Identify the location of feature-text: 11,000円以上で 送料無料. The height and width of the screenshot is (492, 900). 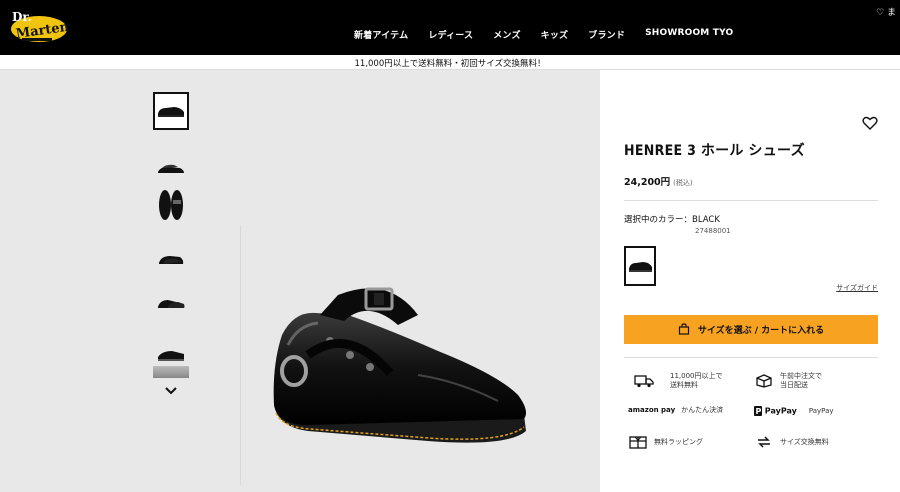
(696, 381).